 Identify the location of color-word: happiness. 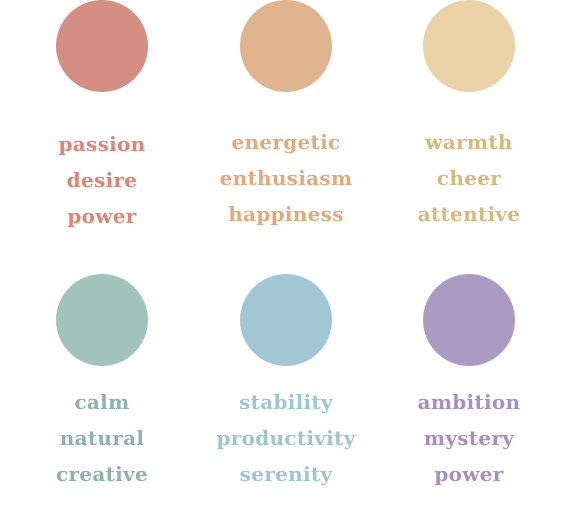
(286, 214).